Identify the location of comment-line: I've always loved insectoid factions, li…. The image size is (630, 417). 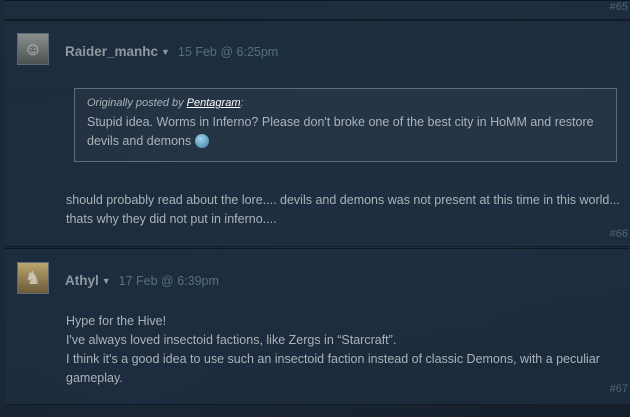
(231, 340).